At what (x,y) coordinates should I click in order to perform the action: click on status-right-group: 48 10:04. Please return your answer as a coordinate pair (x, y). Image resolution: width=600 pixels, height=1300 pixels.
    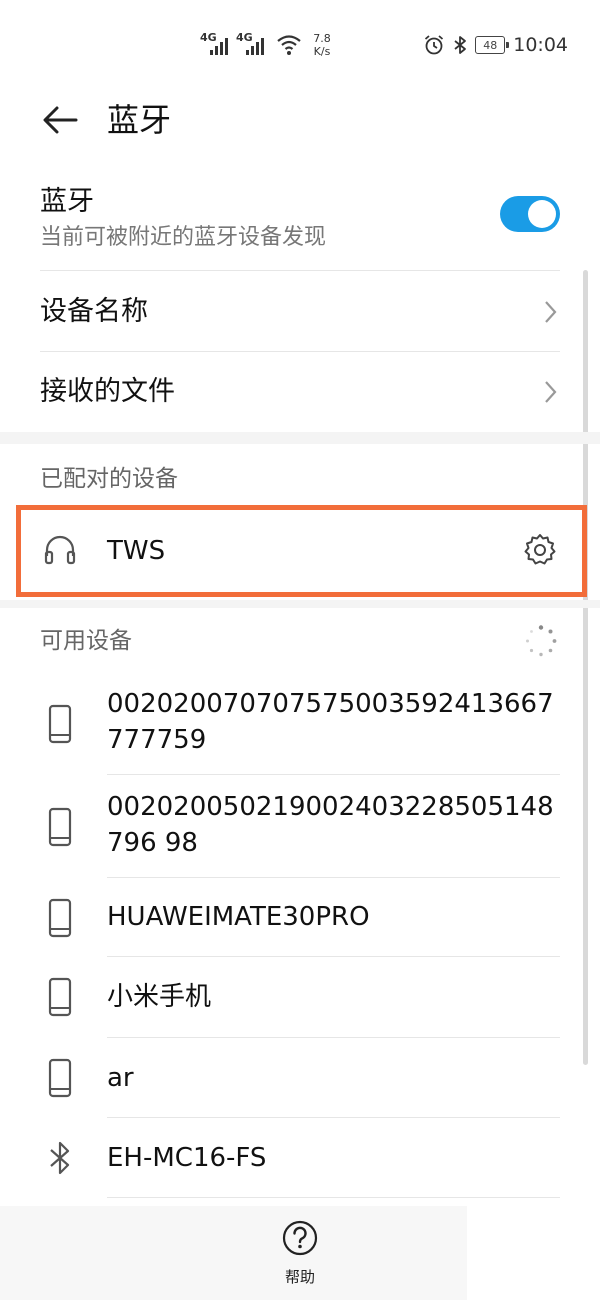
    Looking at the image, I should click on (495, 45).